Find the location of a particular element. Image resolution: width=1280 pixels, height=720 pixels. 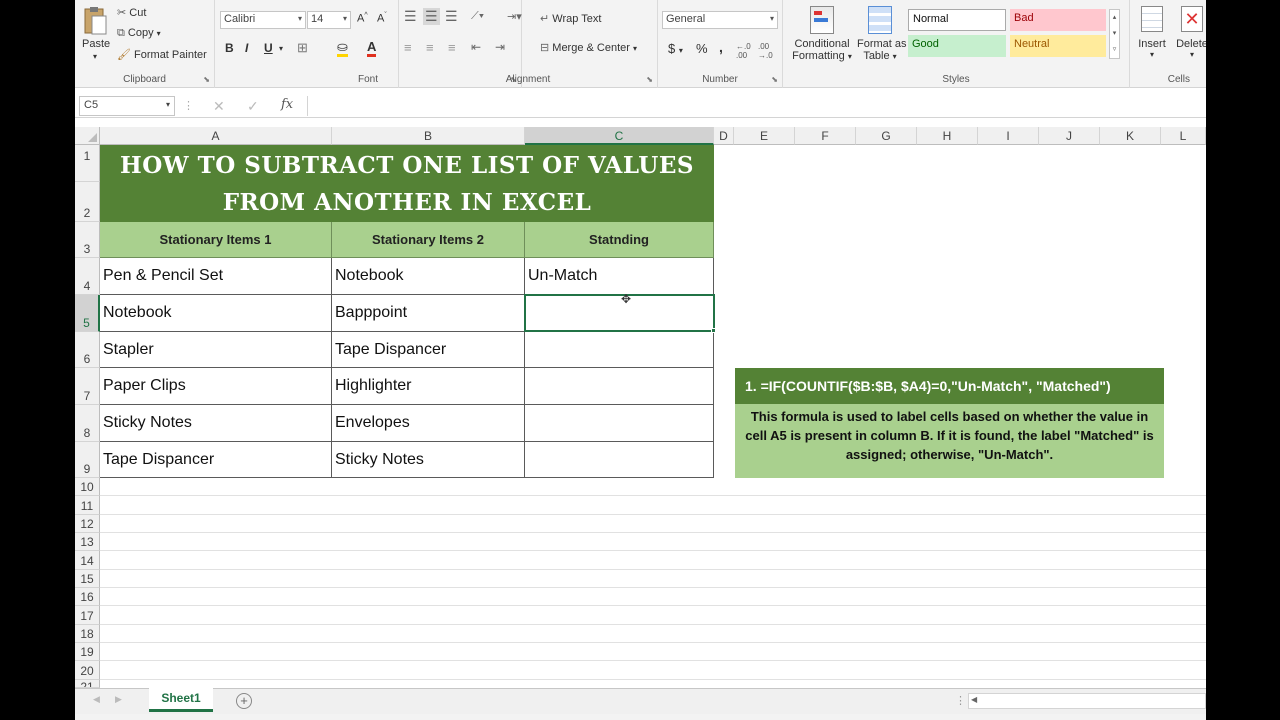

bold-button: B is located at coordinates (229, 48).